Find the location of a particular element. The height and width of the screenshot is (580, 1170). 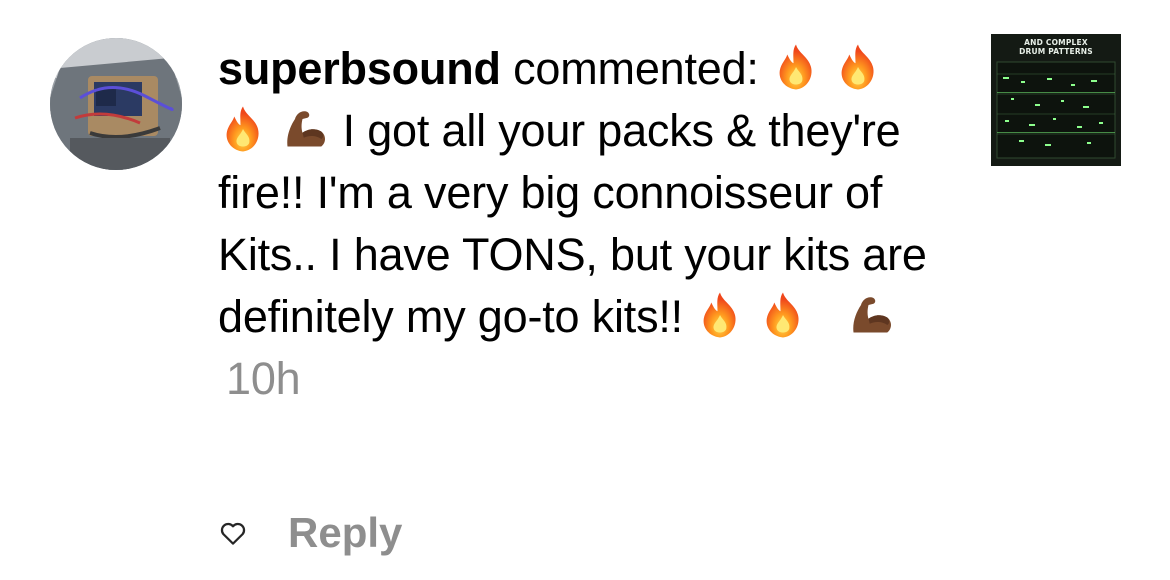

comment-username: superbsound is located at coordinates (359, 68).